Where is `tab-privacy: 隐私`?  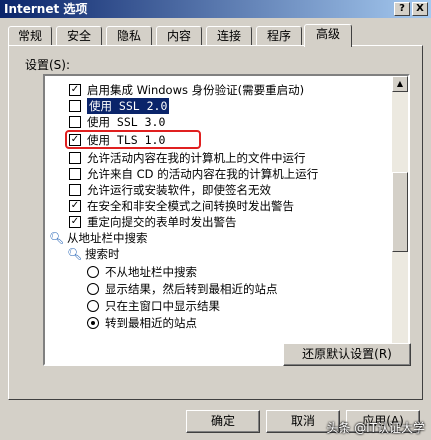
tab-privacy: 隐私 is located at coordinates (129, 36).